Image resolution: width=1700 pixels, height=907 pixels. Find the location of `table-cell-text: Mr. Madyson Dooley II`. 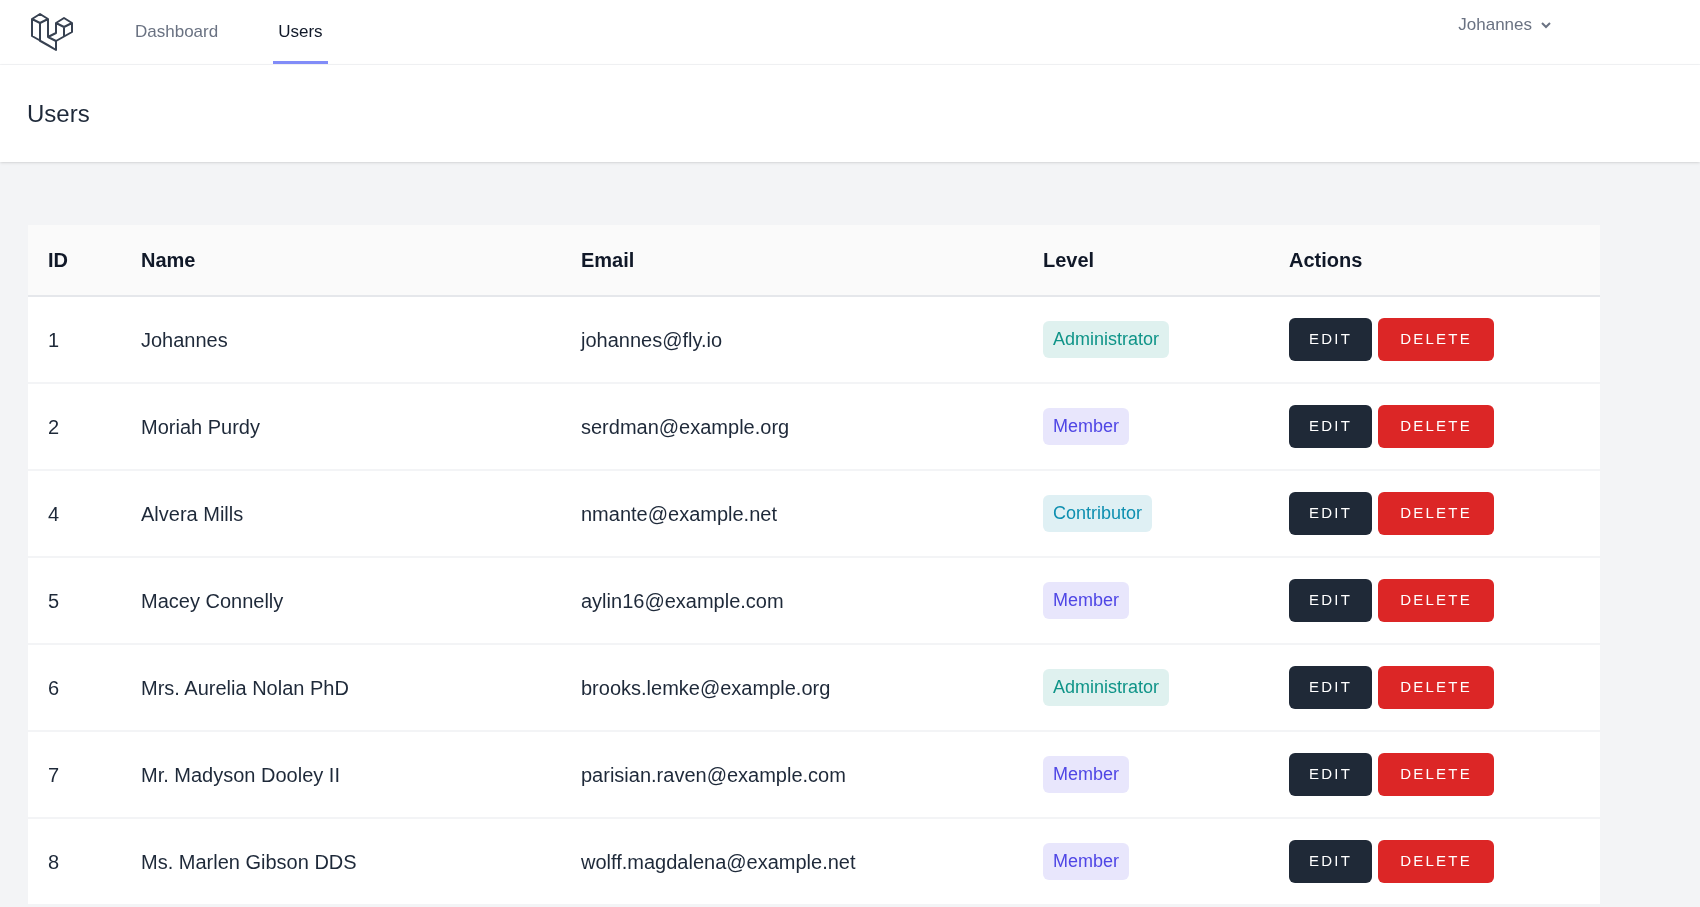

table-cell-text: Mr. Madyson Dooley II is located at coordinates (241, 775).